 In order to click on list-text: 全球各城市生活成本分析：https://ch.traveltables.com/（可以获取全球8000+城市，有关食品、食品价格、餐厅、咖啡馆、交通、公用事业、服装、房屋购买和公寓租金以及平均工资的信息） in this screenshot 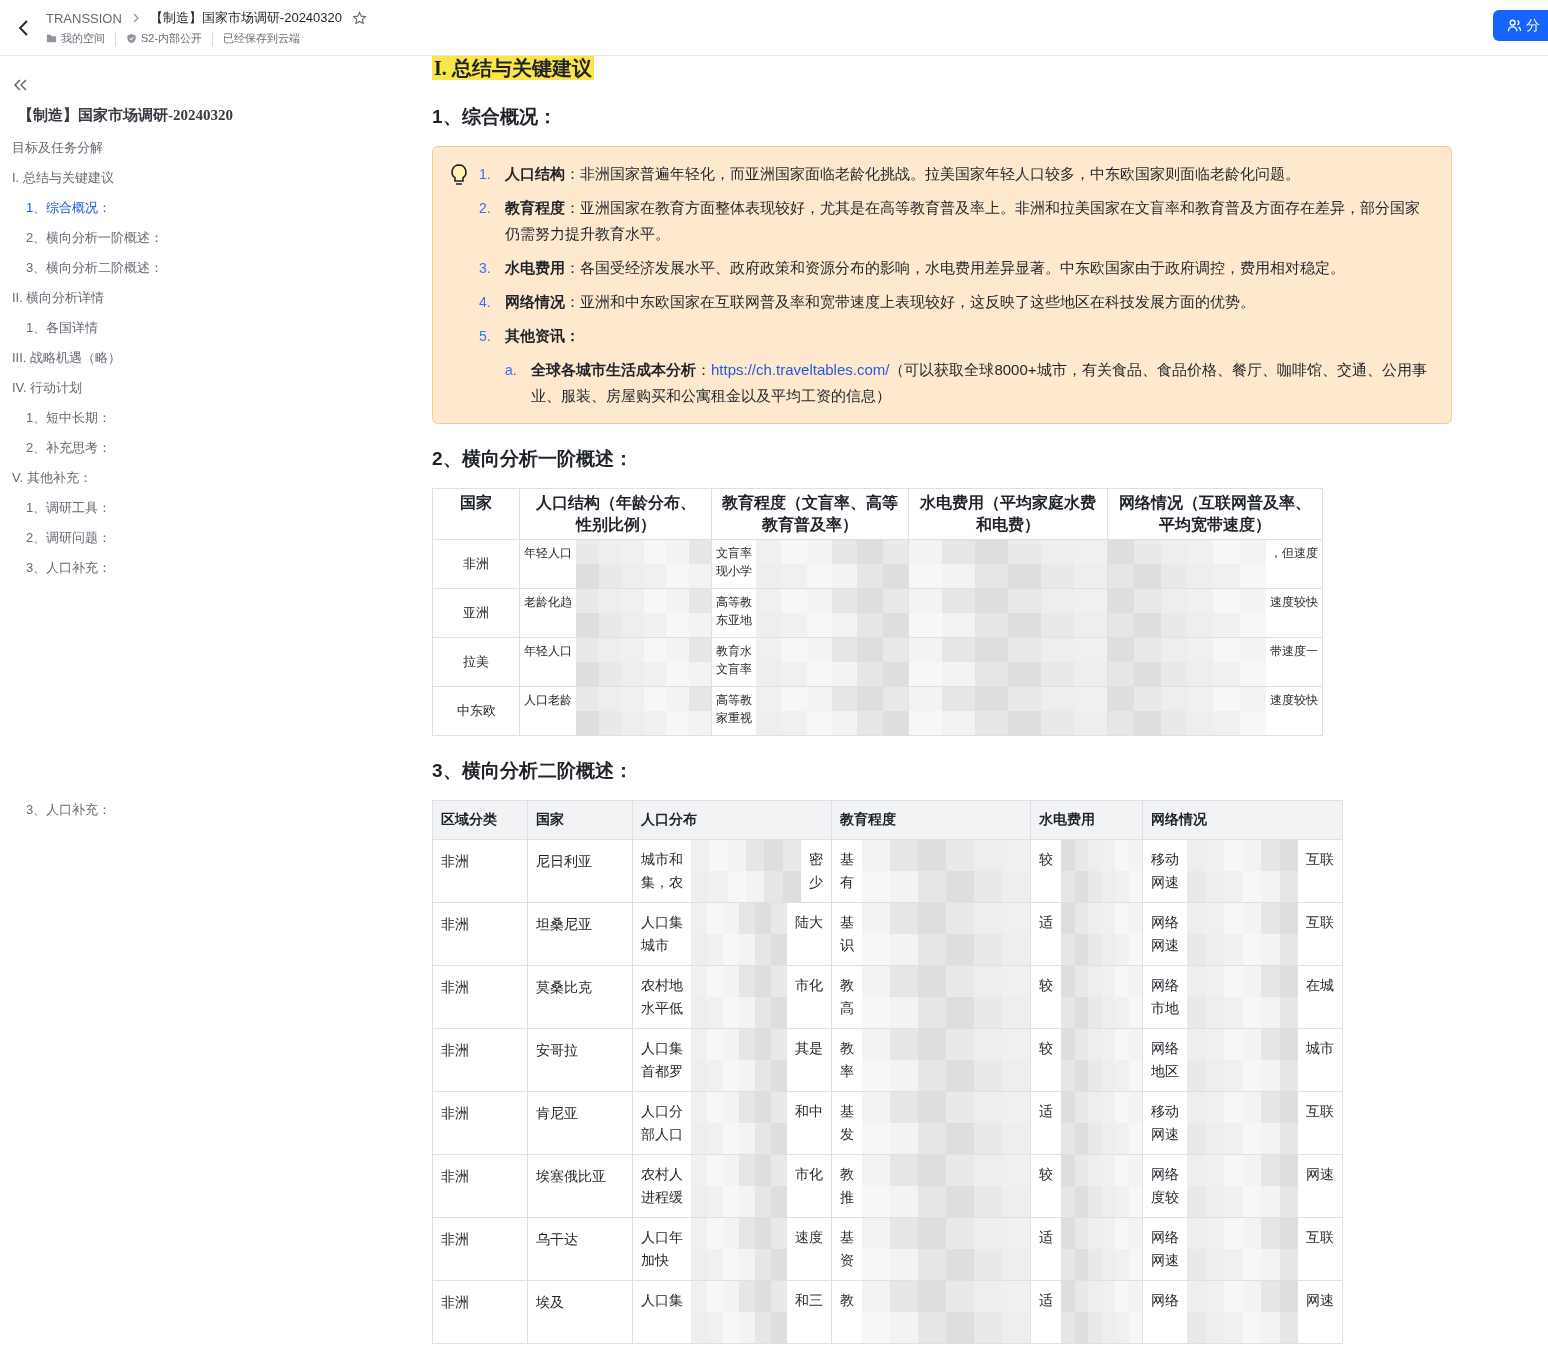, I will do `click(979, 383)`.